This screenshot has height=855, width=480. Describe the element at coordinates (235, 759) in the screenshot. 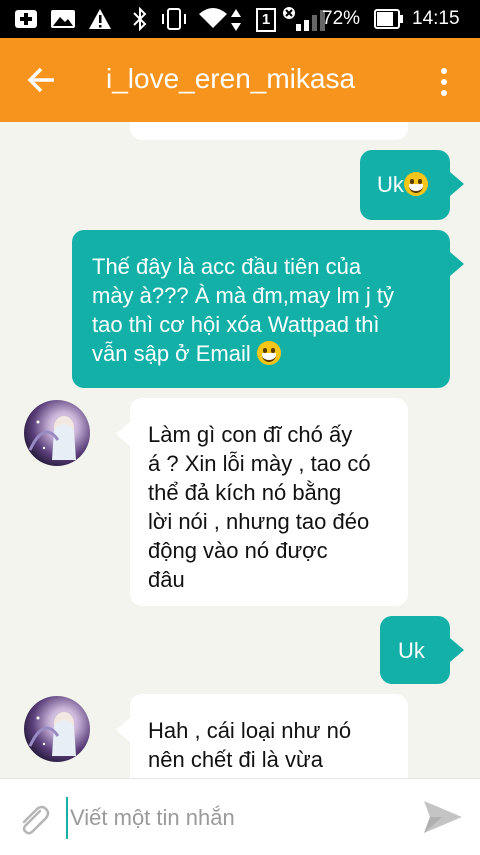

I see `message-line: nên chết đi là vừa` at that location.